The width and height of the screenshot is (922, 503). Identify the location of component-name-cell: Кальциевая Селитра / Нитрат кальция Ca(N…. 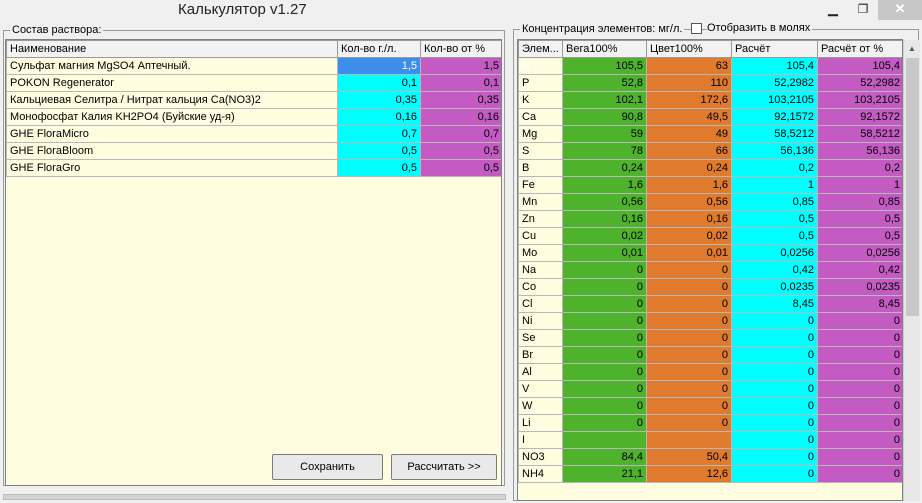
(172, 100).